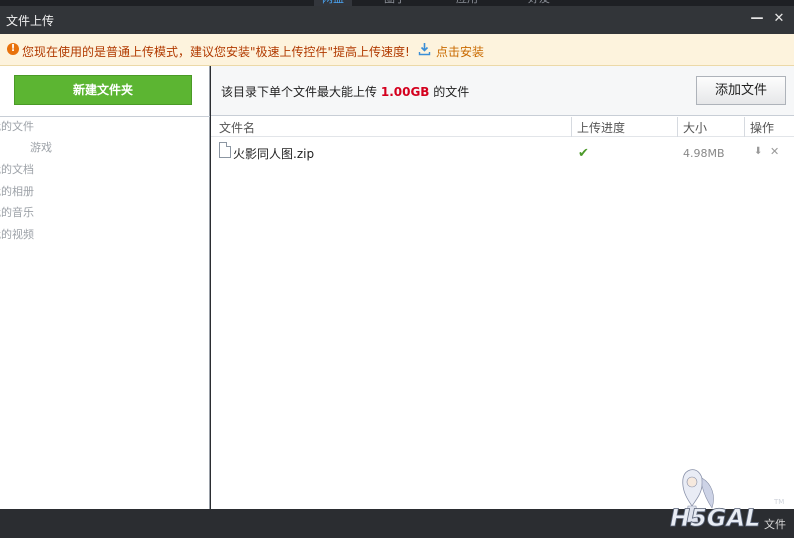 This screenshot has width=794, height=538. Describe the element at coordinates (105, 116) in the screenshot. I see `divider` at that location.